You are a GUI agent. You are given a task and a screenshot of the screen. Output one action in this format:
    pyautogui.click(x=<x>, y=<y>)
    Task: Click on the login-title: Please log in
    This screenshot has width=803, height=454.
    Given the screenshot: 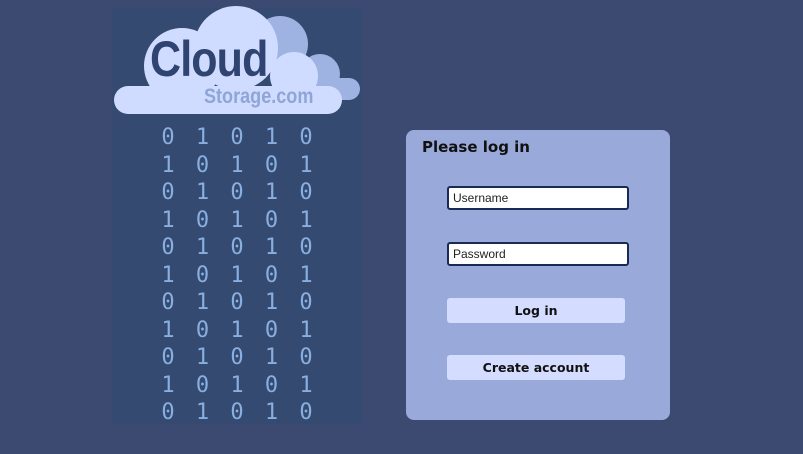 What is the action you would take?
    pyautogui.click(x=476, y=147)
    